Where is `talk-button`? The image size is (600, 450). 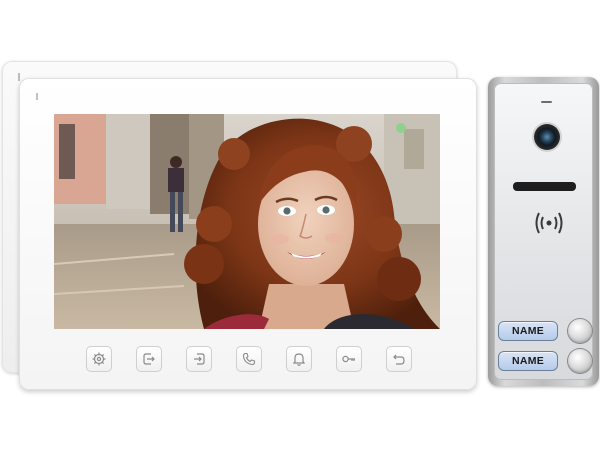
talk-button is located at coordinates (249, 359).